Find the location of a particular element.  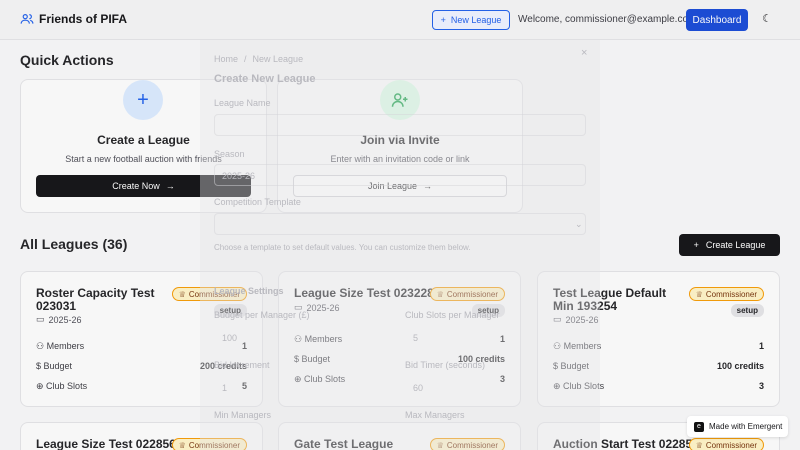

budget-value: 100 is located at coordinates (229, 338).